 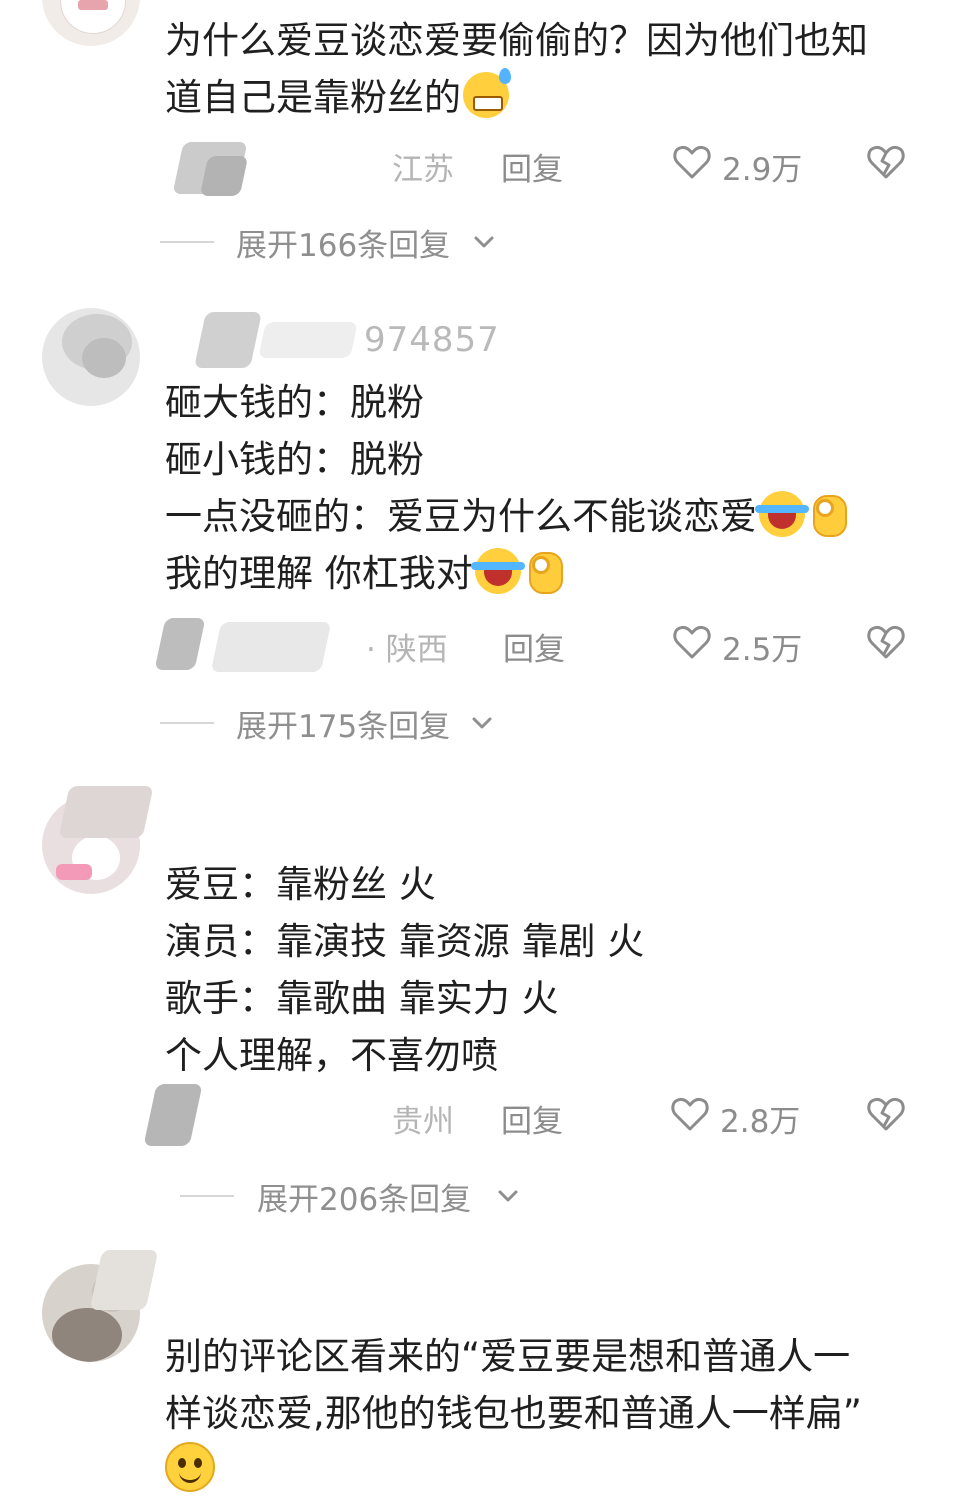 I want to click on comment-line: 为什么爱豆谈恋爱要偷偷的？因为他们也知, so click(x=516, y=40).